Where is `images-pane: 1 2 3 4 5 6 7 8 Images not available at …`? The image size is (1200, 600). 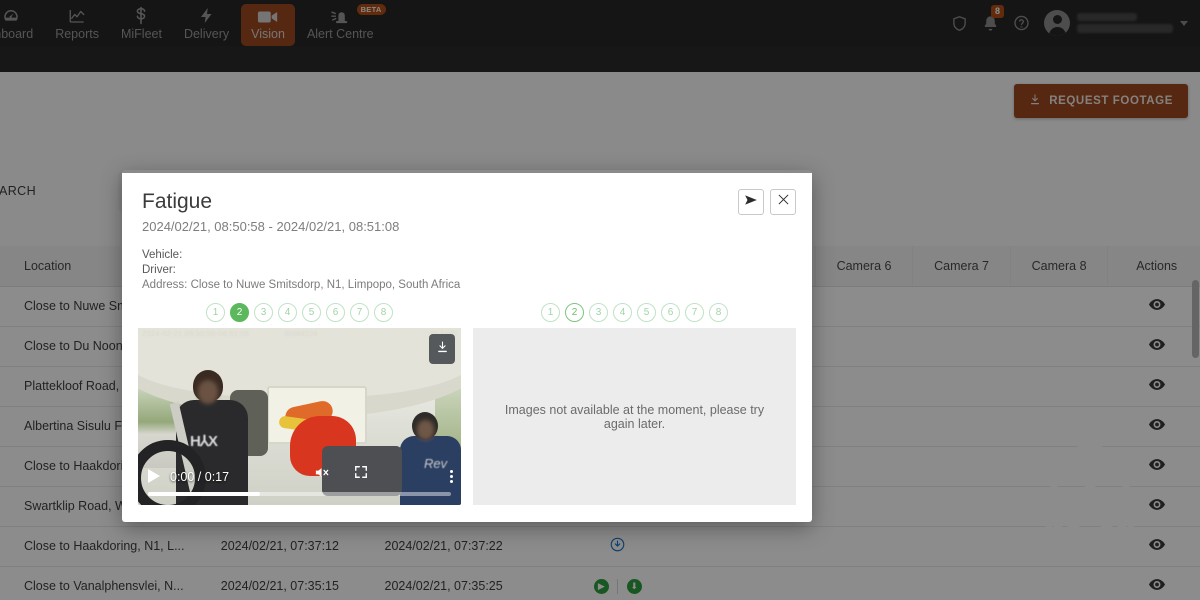
images-pane: 1 2 3 4 5 6 7 8 Images not available at … is located at coordinates (634, 404).